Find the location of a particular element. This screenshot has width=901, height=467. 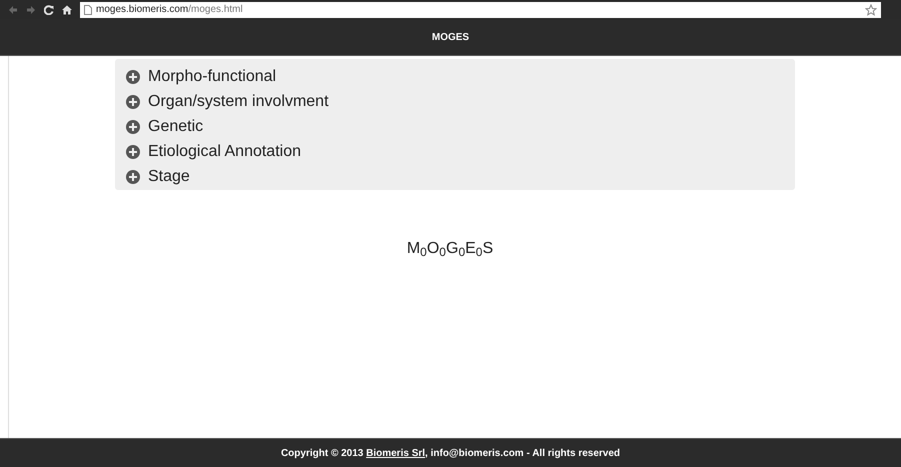

formula-text: M$_{0}$O$_{0}$G$_{0}$E$_{0}$S is located at coordinates (450, 250).